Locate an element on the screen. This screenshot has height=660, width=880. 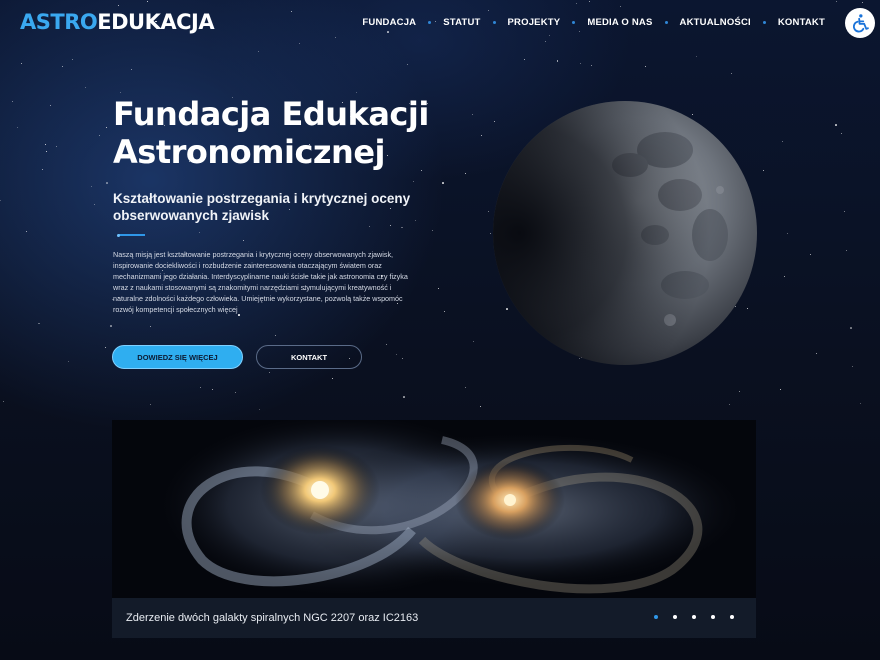
wheelchair-icon is located at coordinates (861, 23).